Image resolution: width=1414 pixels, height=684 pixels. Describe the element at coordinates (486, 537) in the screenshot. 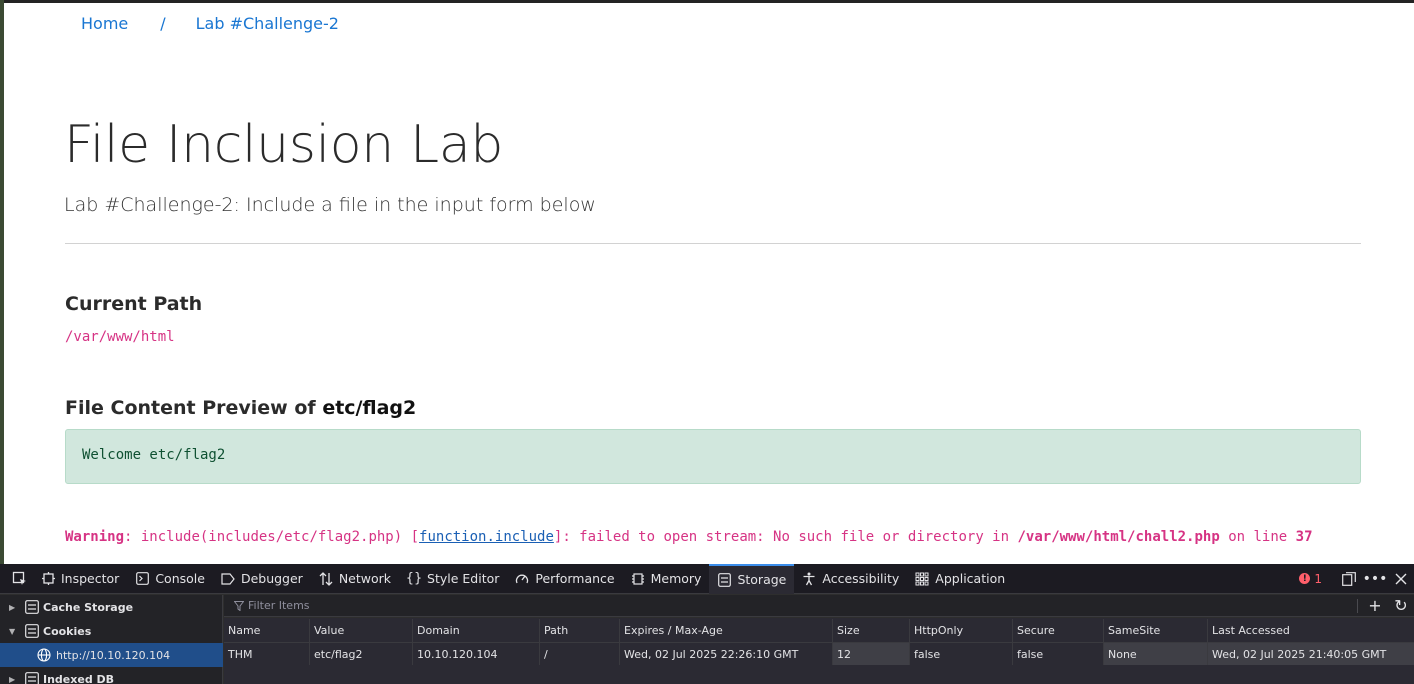

I see `function-include-link: function.include` at that location.